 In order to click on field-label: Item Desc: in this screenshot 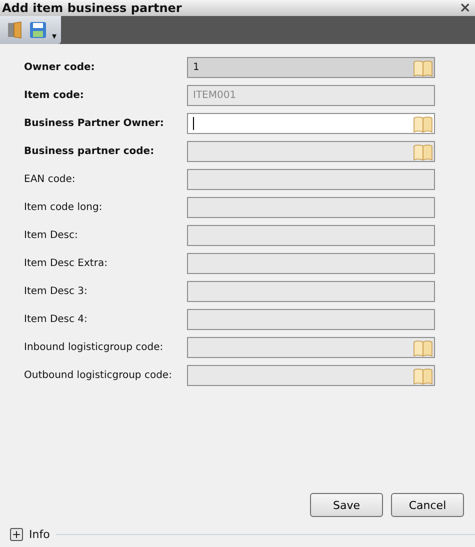, I will do `click(51, 235)`.